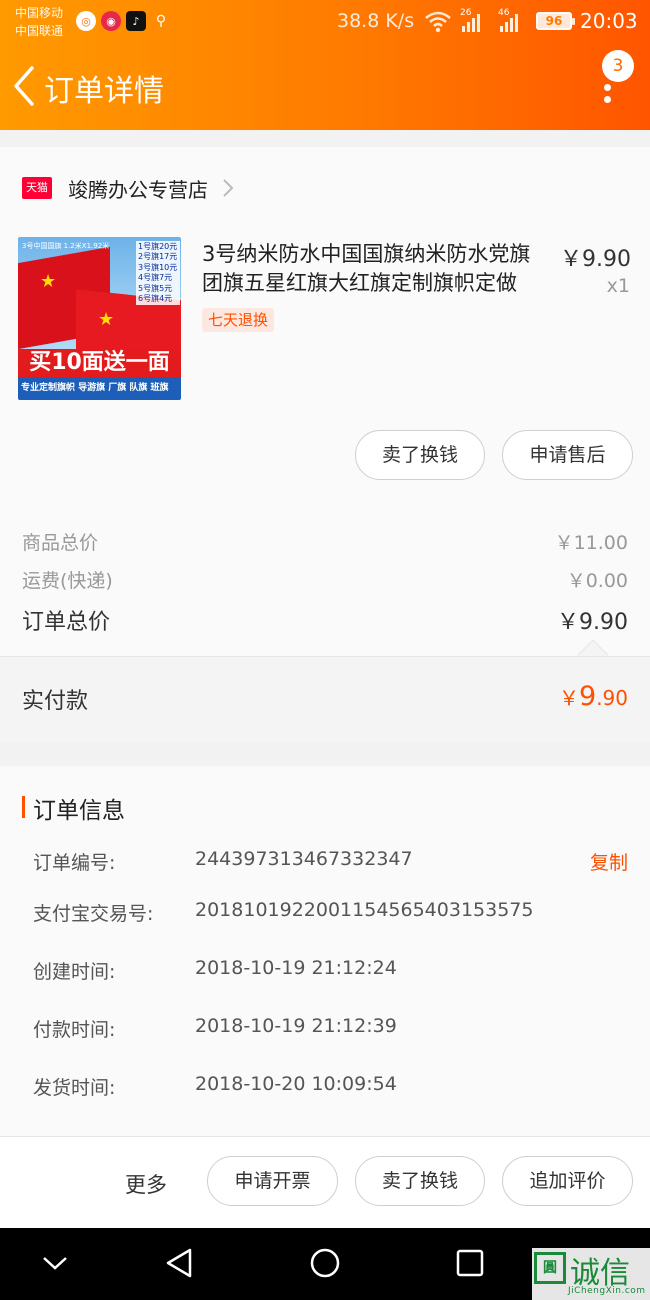 Image resolution: width=650 pixels, height=1300 pixels. Describe the element at coordinates (296, 968) in the screenshot. I see `created-time-value: 2018-10-19 21:12:24` at that location.